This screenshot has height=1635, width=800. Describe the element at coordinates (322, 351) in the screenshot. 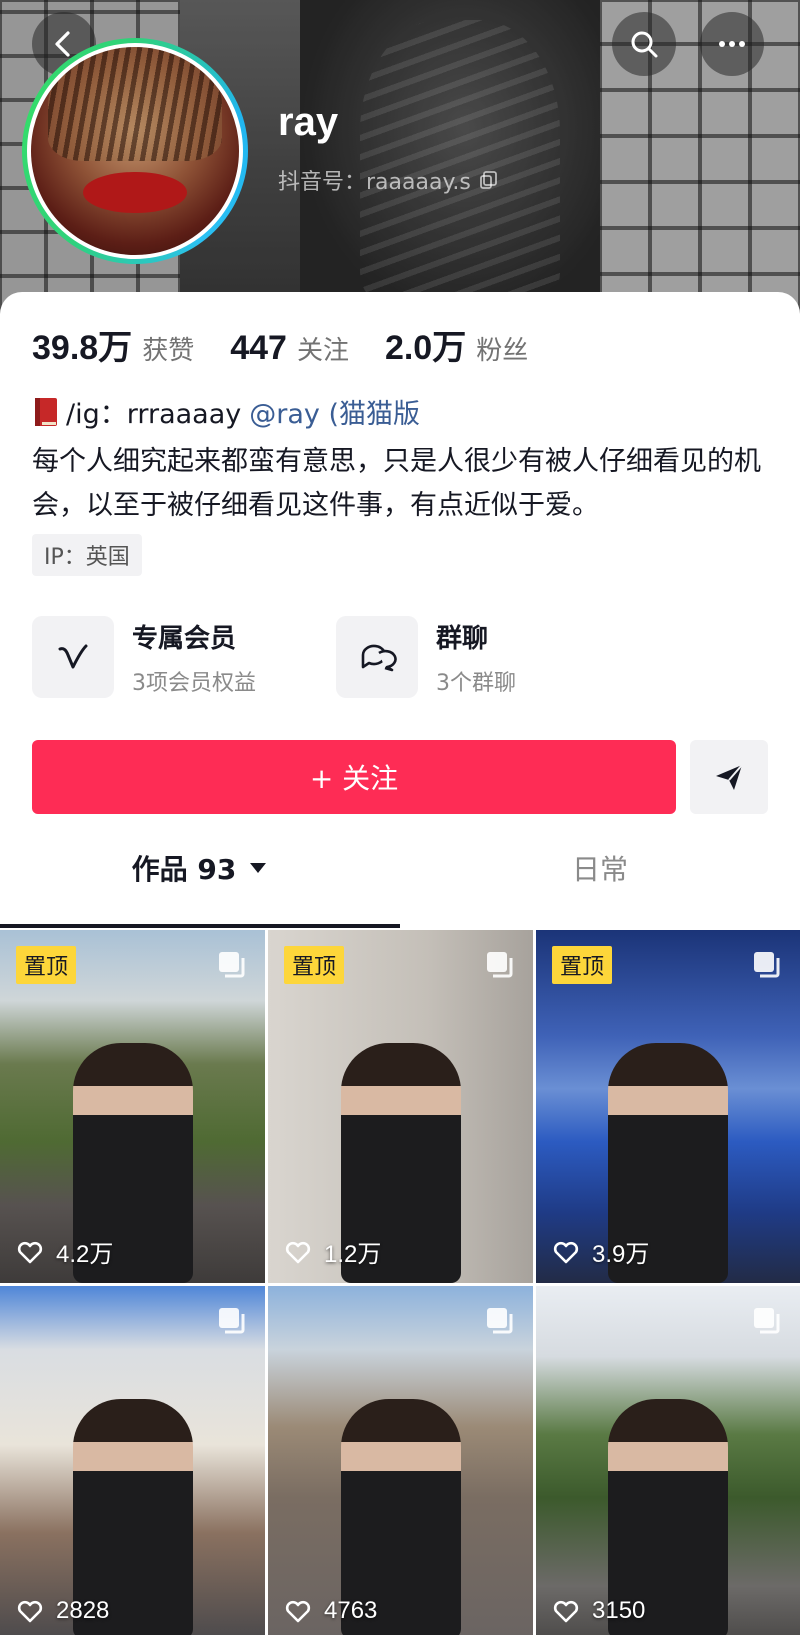

I see `stat-following-label: 关注` at that location.